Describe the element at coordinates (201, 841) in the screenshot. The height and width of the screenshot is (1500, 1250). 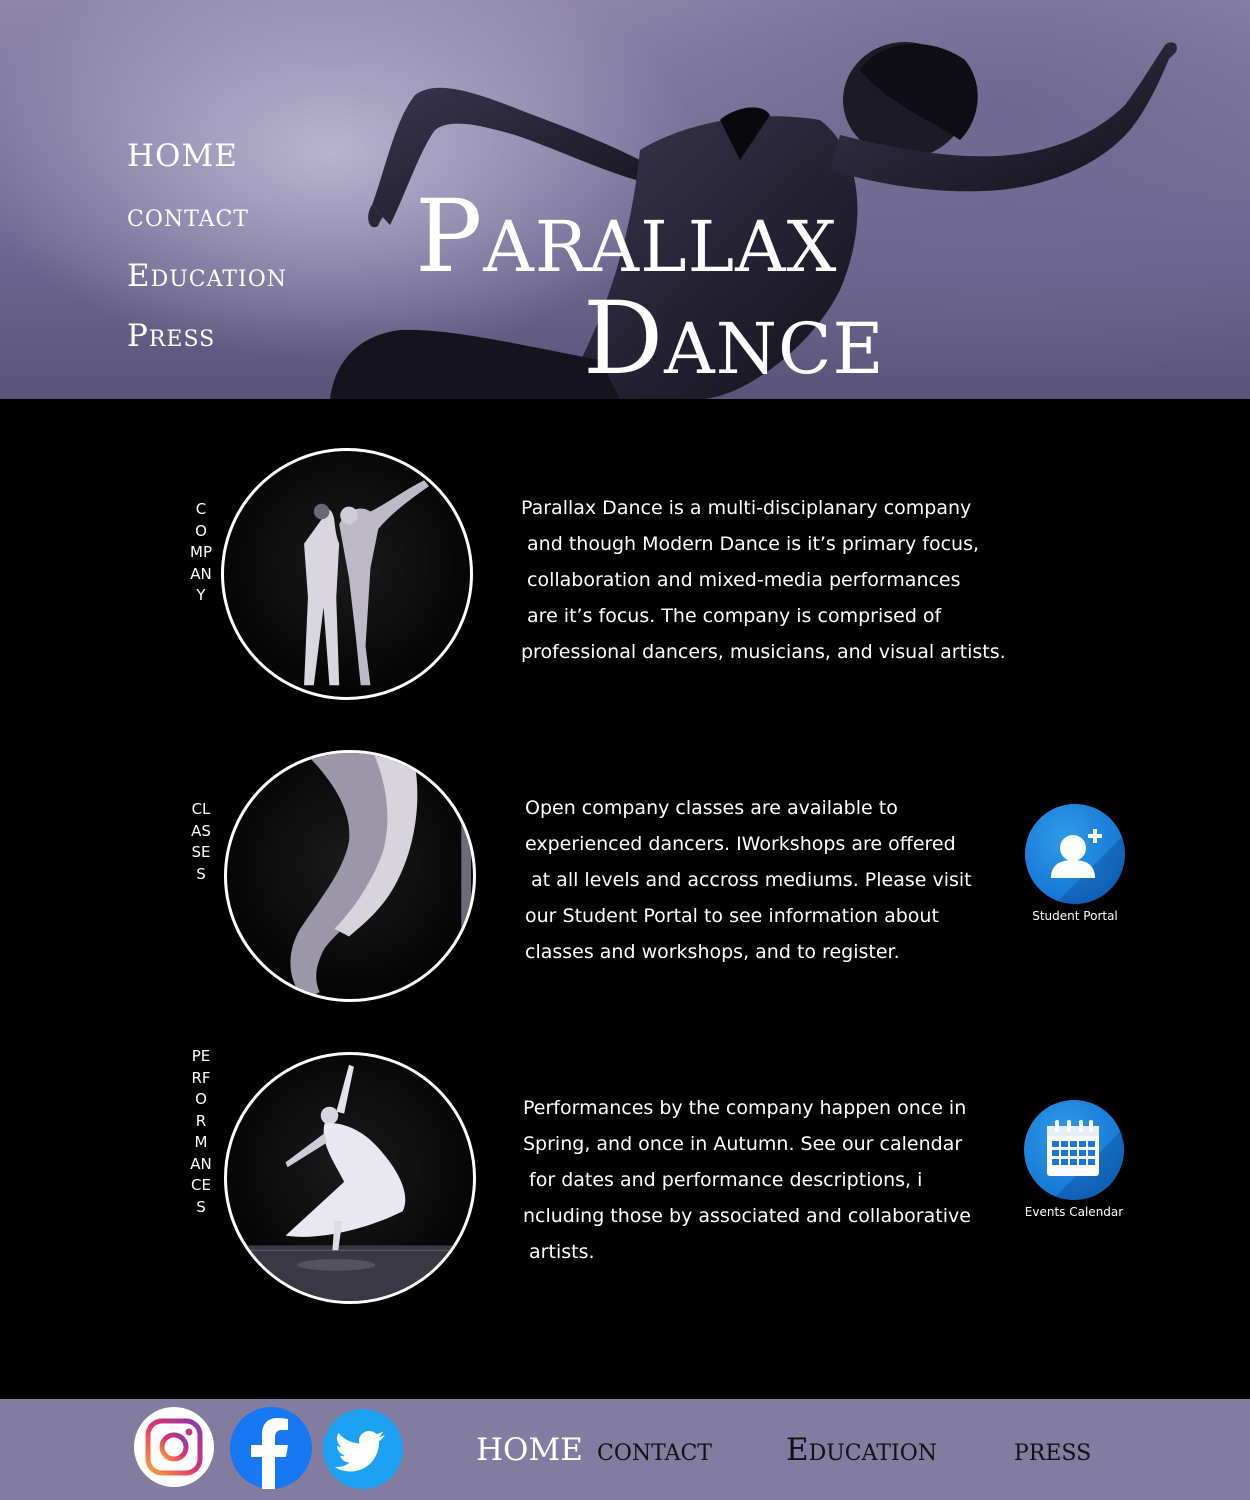
I see `classes-vertical-label: CLASSES` at that location.